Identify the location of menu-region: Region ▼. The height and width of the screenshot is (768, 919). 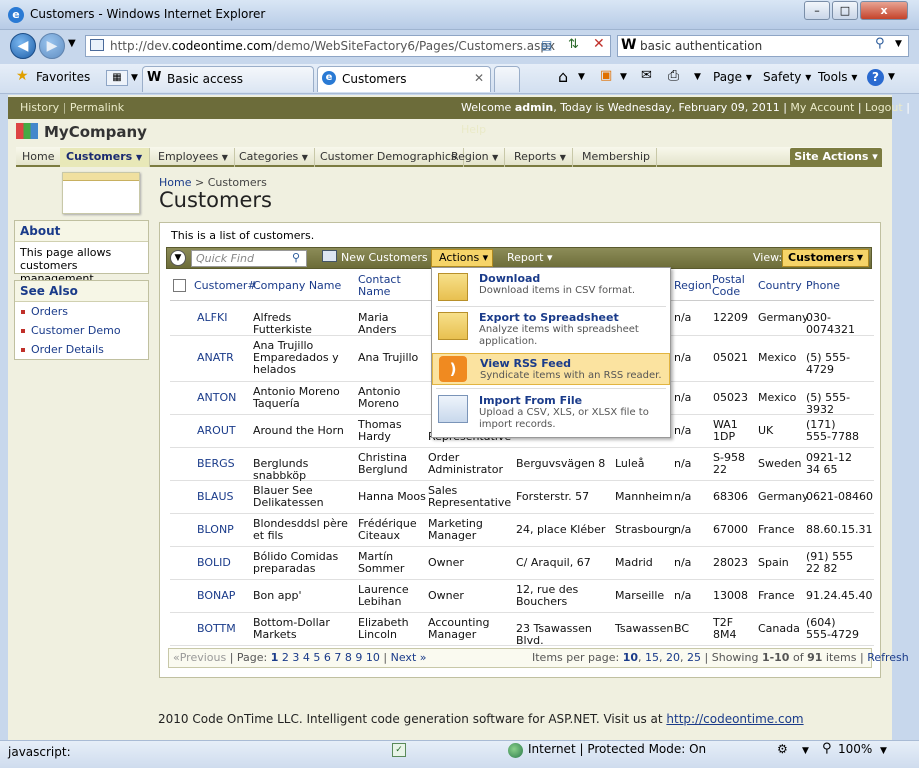
(475, 157).